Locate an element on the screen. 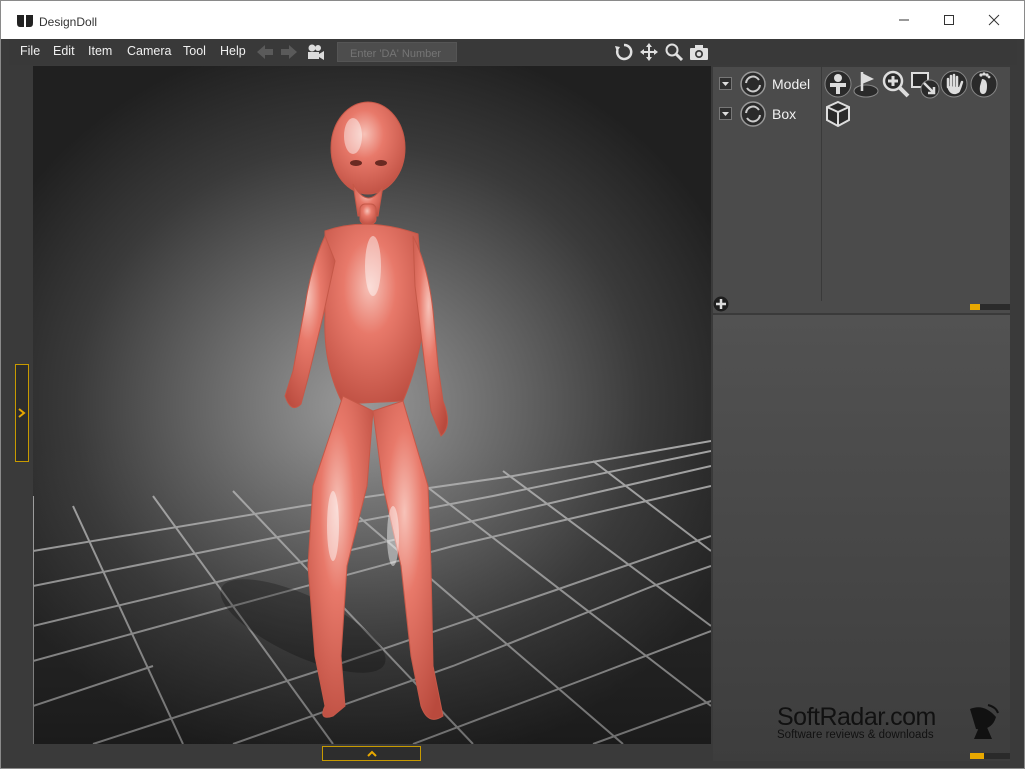 The height and width of the screenshot is (769, 1025). menu-camera: Camera is located at coordinates (149, 51).